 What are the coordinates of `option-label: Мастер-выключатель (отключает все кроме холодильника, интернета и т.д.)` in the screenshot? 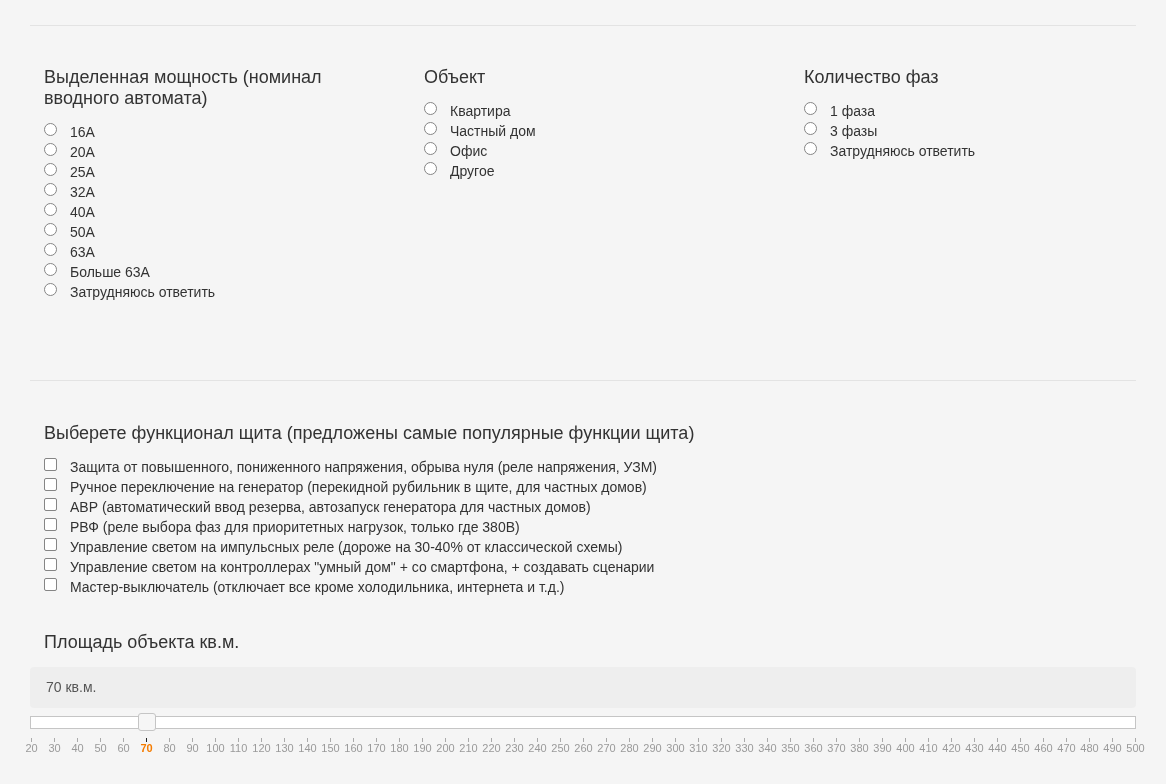 It's located at (317, 587).